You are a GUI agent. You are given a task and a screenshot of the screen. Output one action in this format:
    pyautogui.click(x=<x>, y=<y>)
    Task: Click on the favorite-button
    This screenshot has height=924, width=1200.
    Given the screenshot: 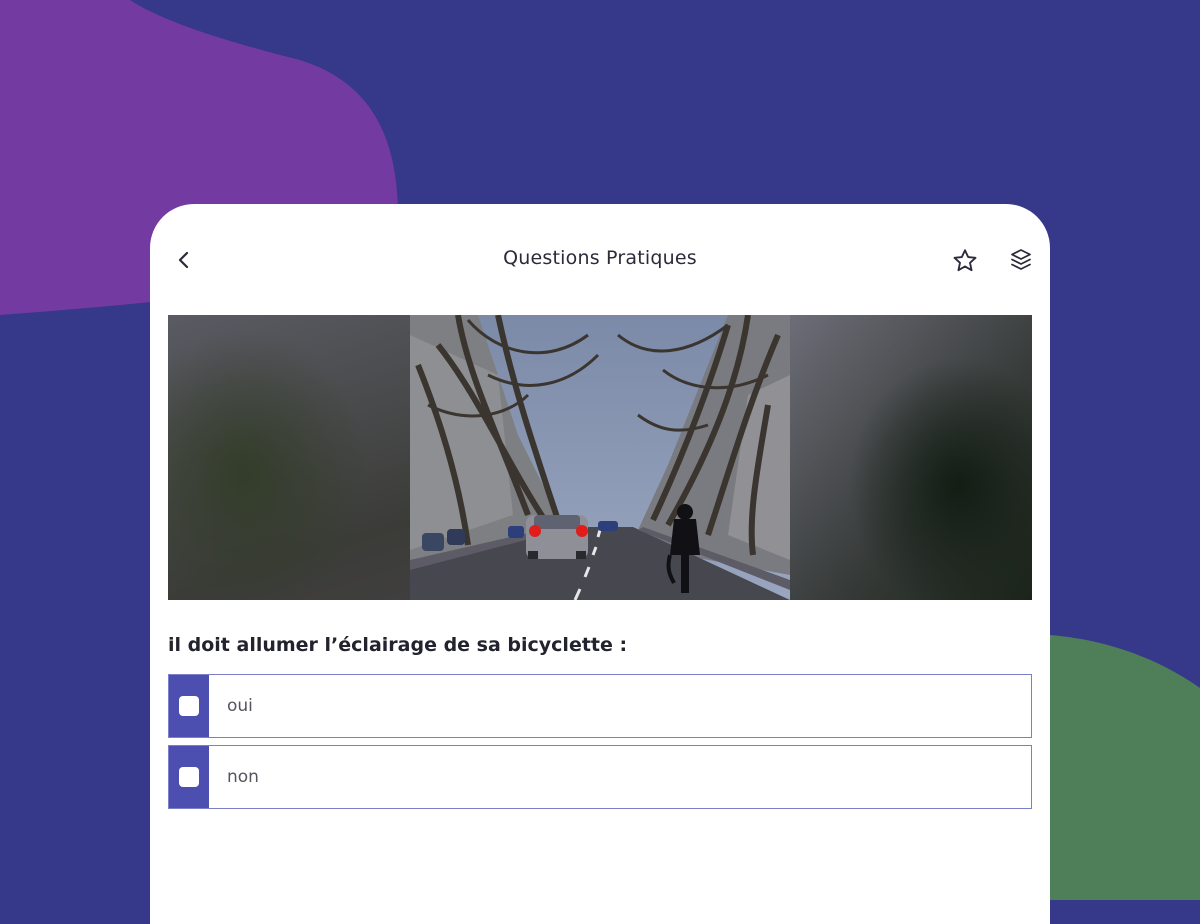 What is the action you would take?
    pyautogui.click(x=965, y=261)
    